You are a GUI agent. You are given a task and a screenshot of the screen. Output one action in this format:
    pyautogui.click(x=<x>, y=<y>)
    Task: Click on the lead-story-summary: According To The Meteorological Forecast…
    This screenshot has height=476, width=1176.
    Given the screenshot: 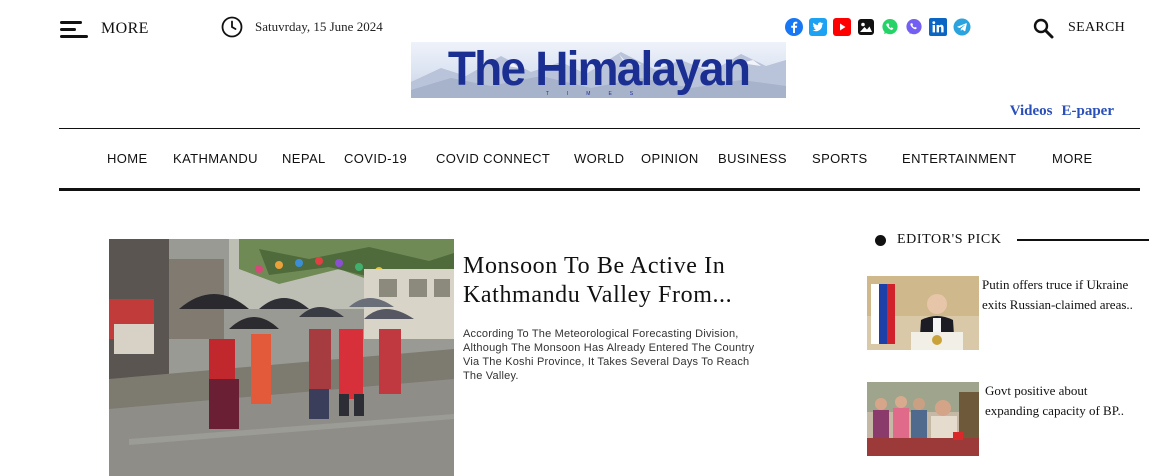 What is the action you would take?
    pyautogui.click(x=609, y=355)
    